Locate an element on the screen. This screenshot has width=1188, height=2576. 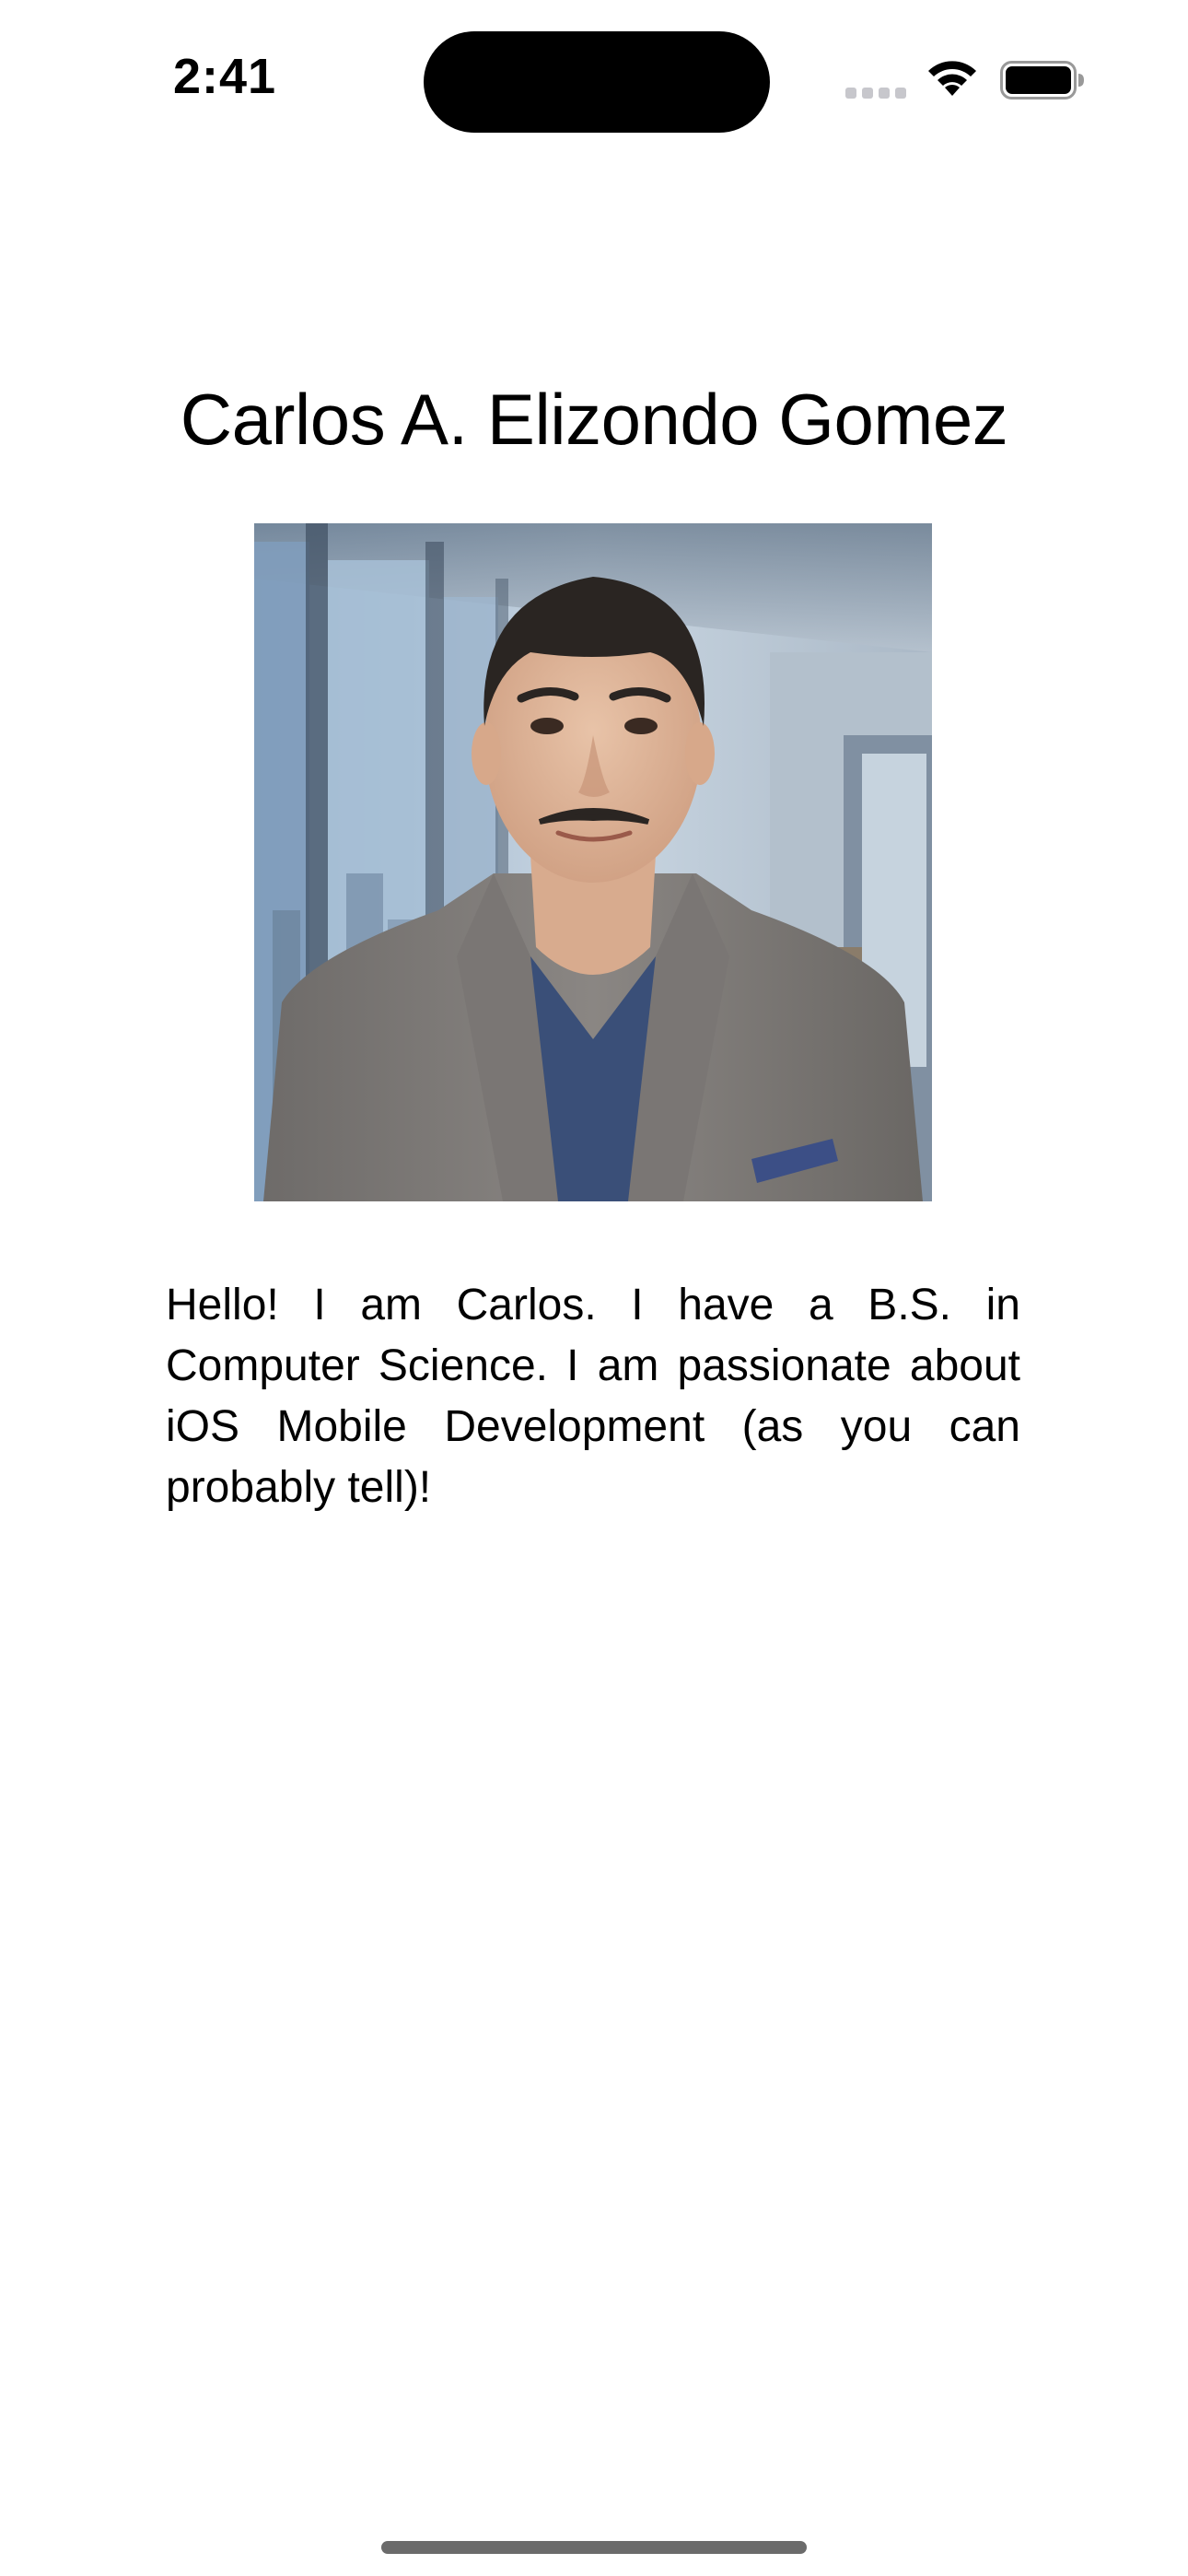
wifi-icon is located at coordinates (952, 78).